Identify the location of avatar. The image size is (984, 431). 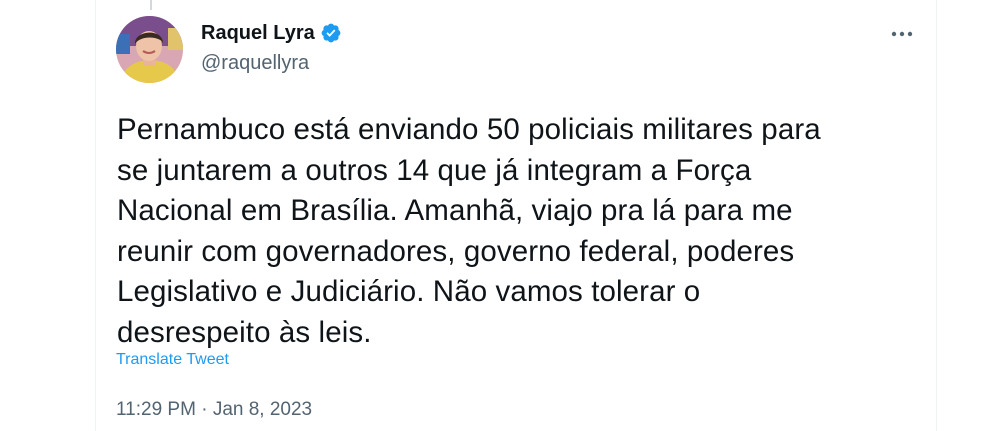
(149, 49).